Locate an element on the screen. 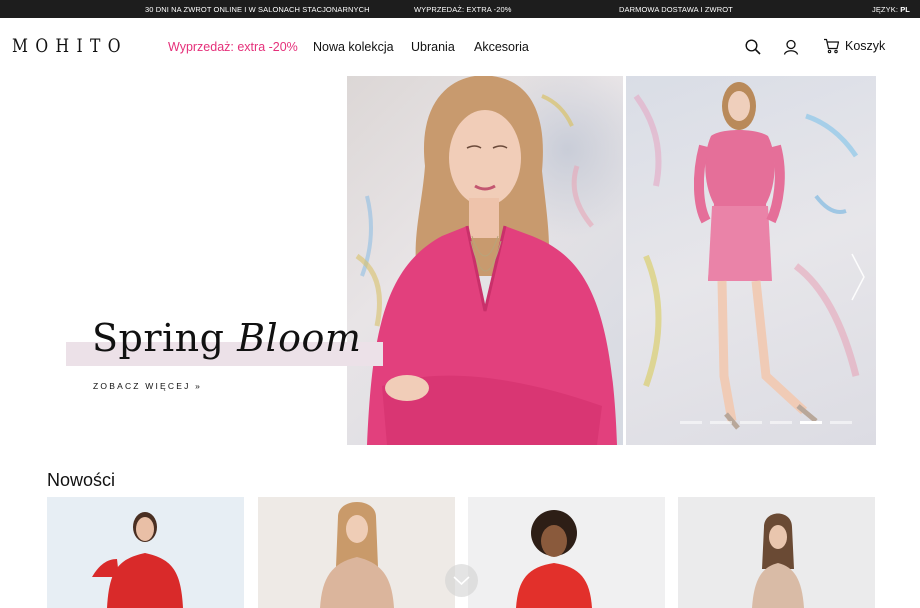 The height and width of the screenshot is (608, 920). user-icon is located at coordinates (791, 47).